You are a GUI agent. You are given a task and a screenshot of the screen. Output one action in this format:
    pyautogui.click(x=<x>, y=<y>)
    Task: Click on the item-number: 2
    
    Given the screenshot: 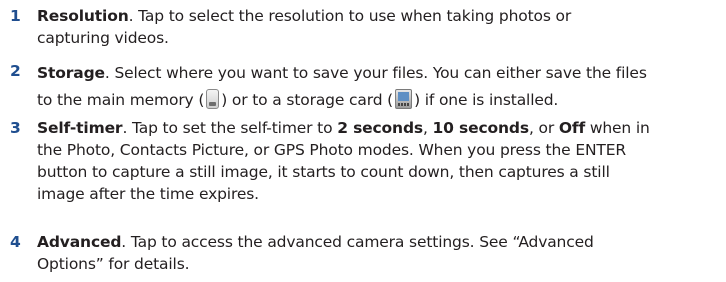 What is the action you would take?
    pyautogui.click(x=15, y=71)
    